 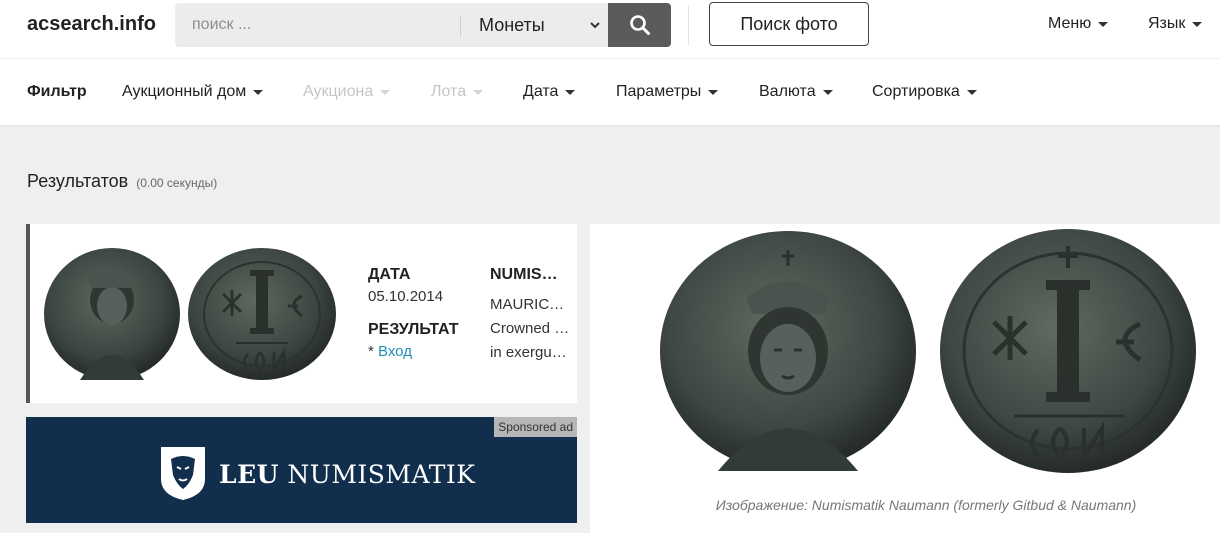 I want to click on filter-lots-label: Лота, so click(x=449, y=91).